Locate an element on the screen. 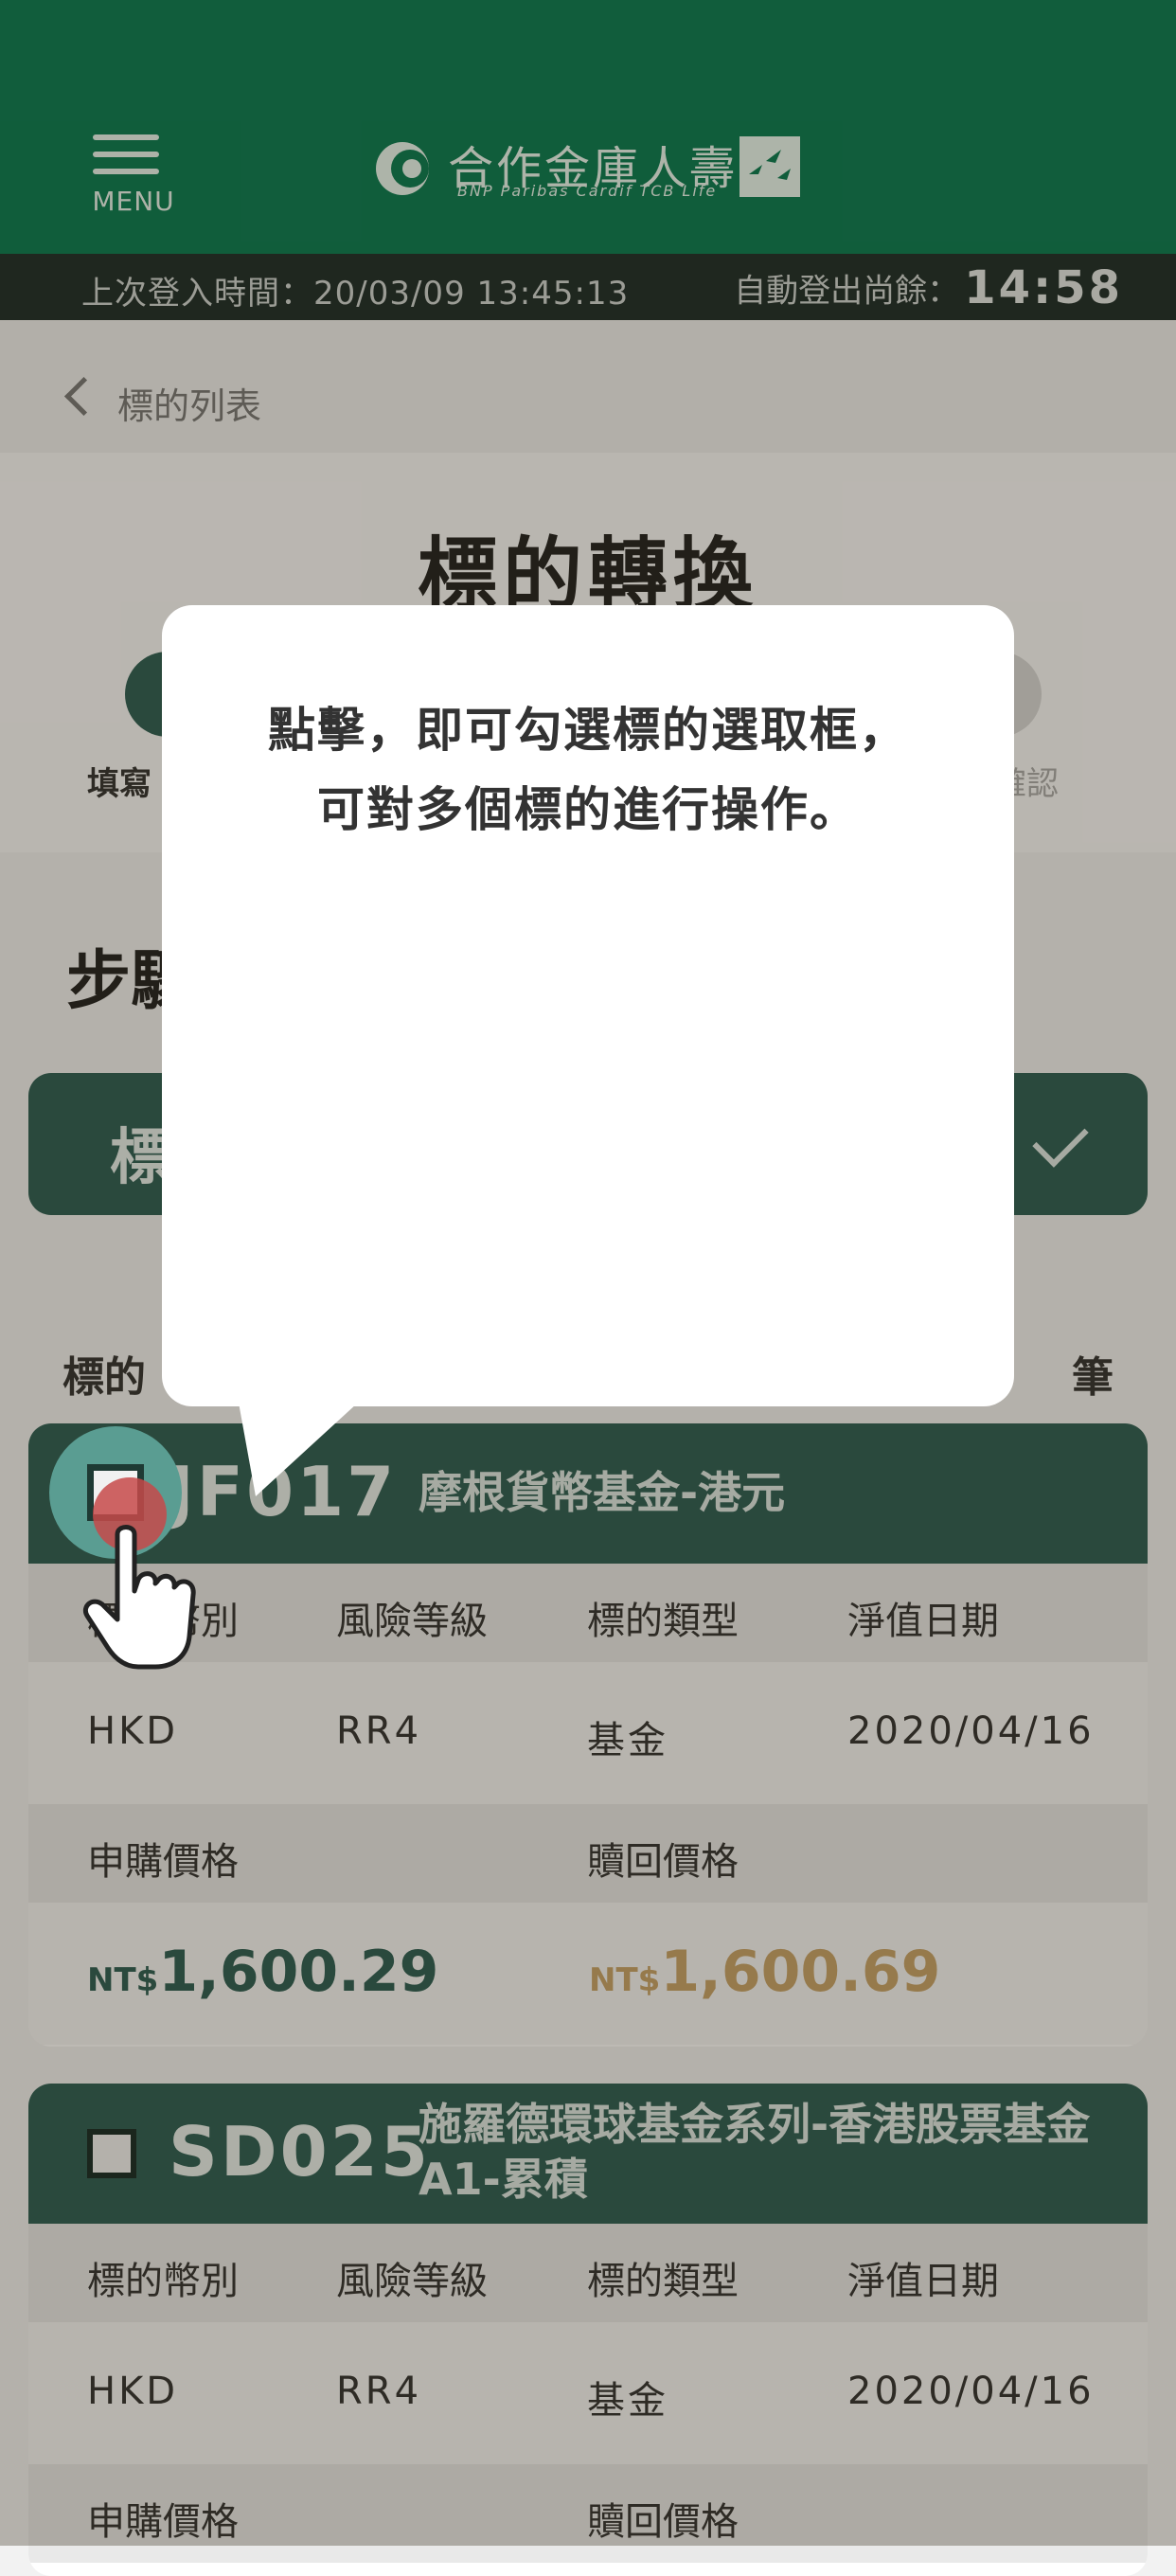 The width and height of the screenshot is (1176, 2576). pointing-hand-icon is located at coordinates (139, 1597).